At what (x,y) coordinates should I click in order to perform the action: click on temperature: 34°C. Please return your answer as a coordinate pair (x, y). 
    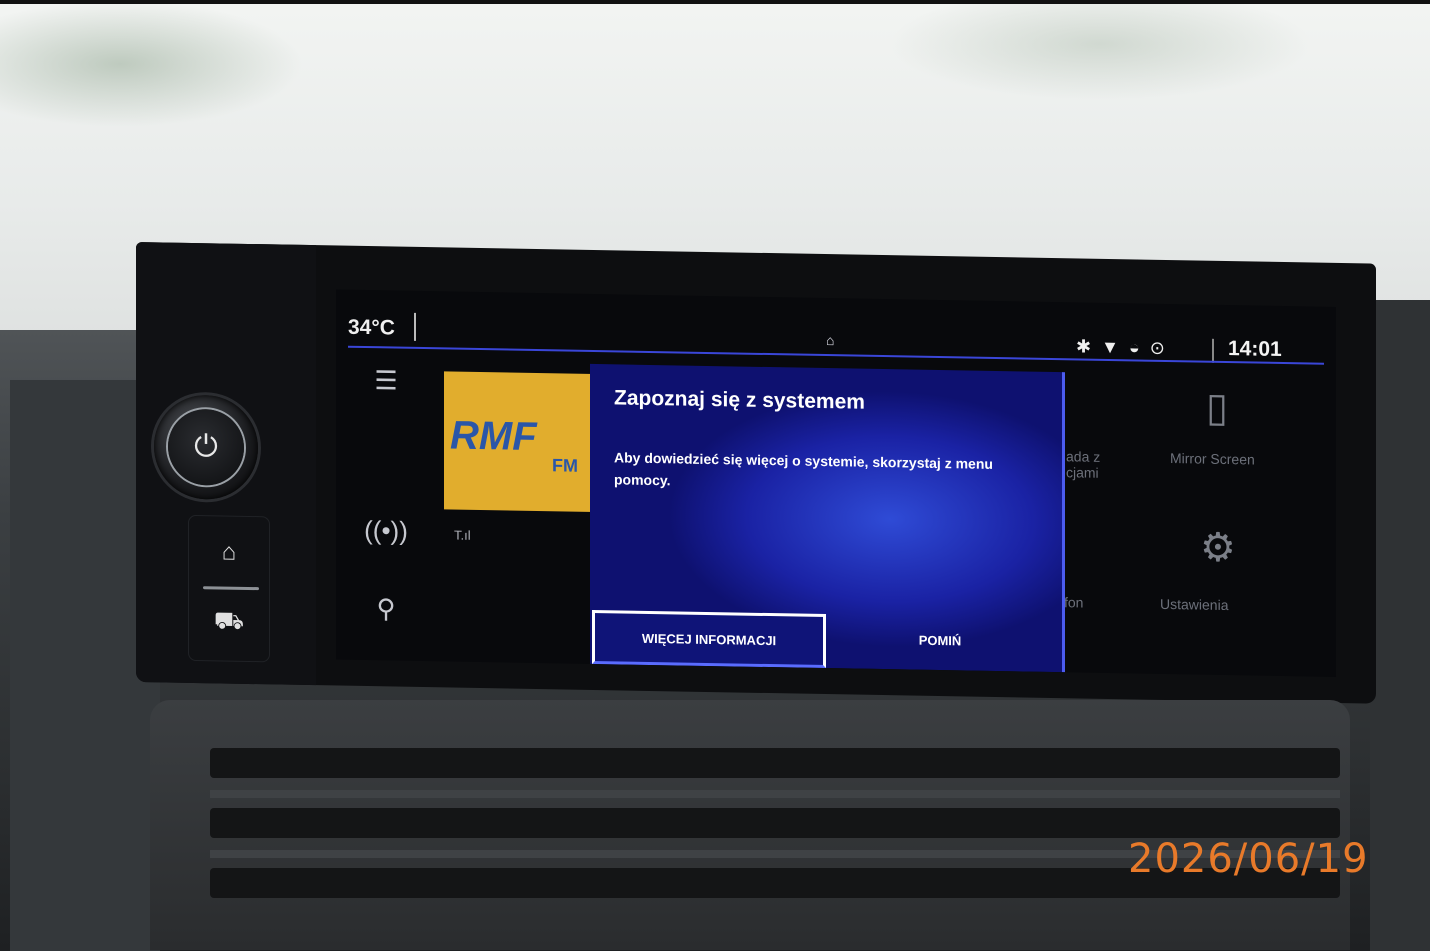
    Looking at the image, I should click on (371, 327).